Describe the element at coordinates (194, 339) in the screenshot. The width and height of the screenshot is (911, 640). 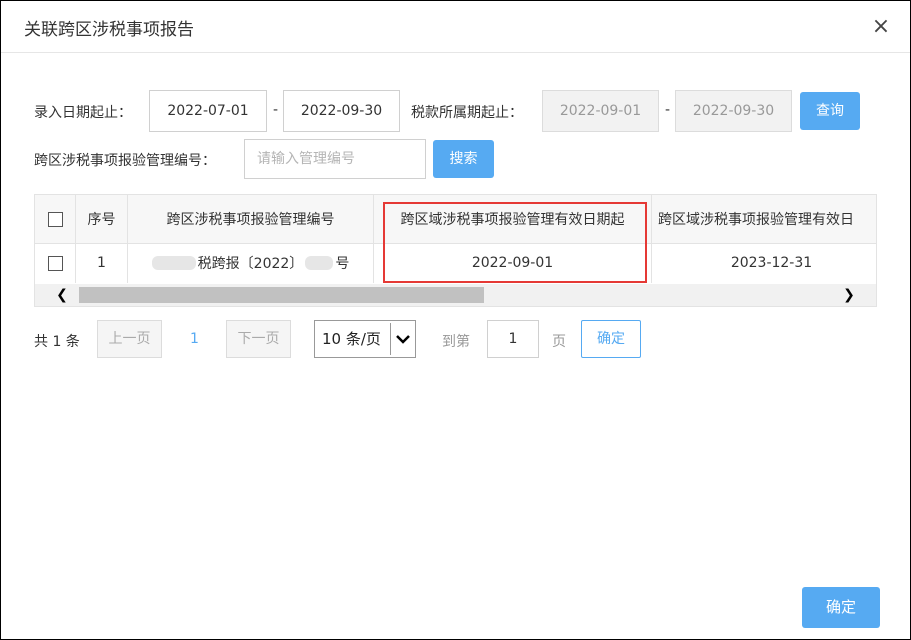
I see `current-page: 1` at that location.